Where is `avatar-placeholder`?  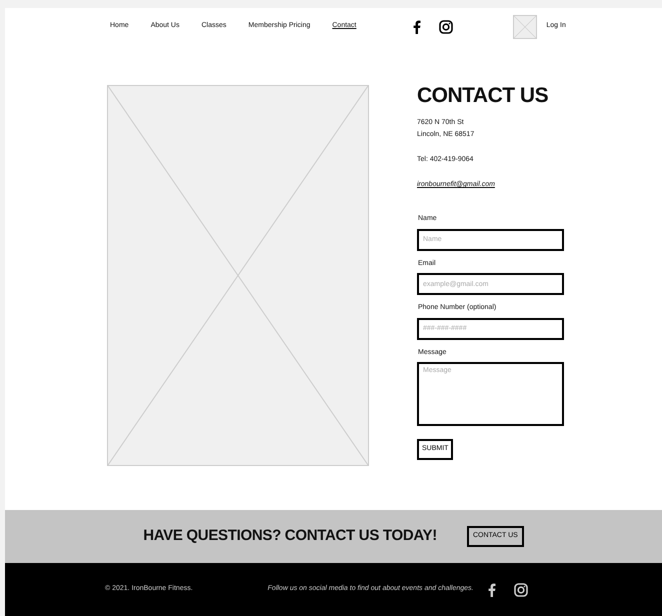
avatar-placeholder is located at coordinates (525, 26).